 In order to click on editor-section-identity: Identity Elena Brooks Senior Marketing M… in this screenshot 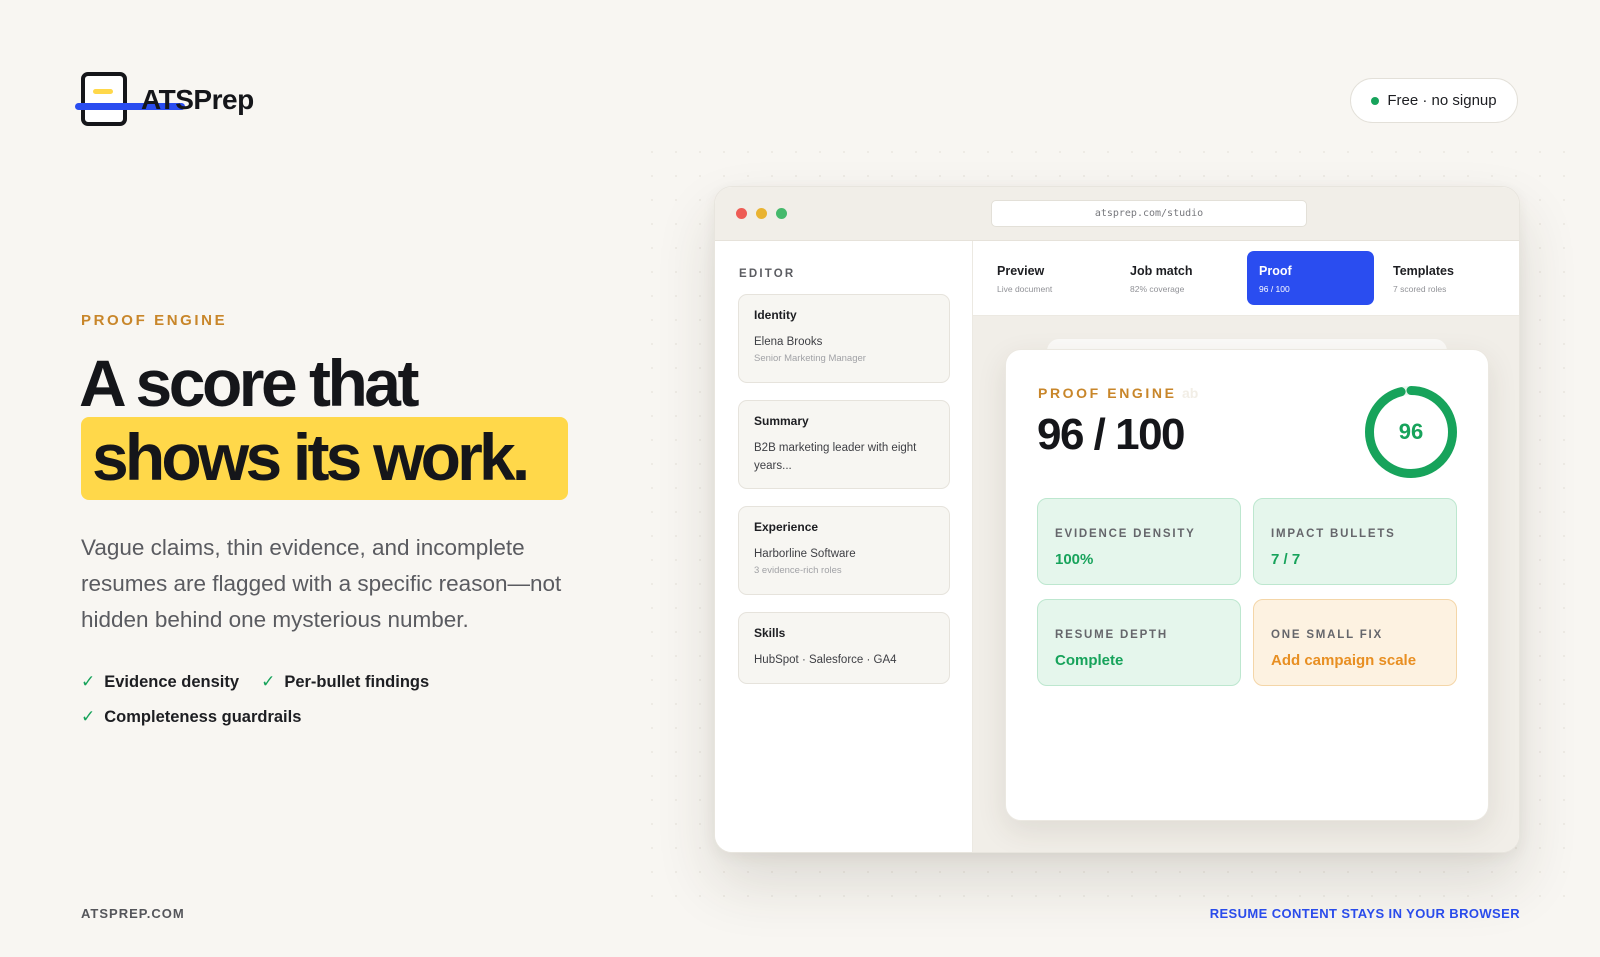, I will do `click(844, 338)`.